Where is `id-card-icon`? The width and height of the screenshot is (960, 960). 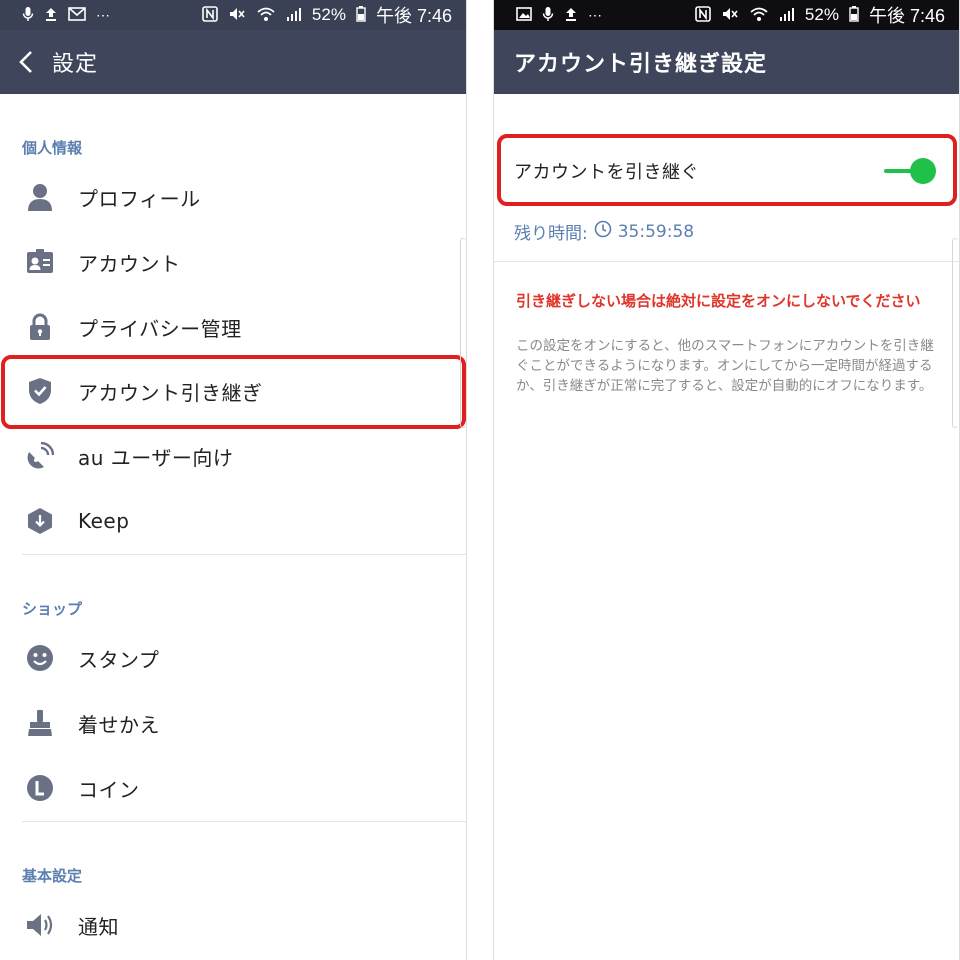 id-card-icon is located at coordinates (40, 262).